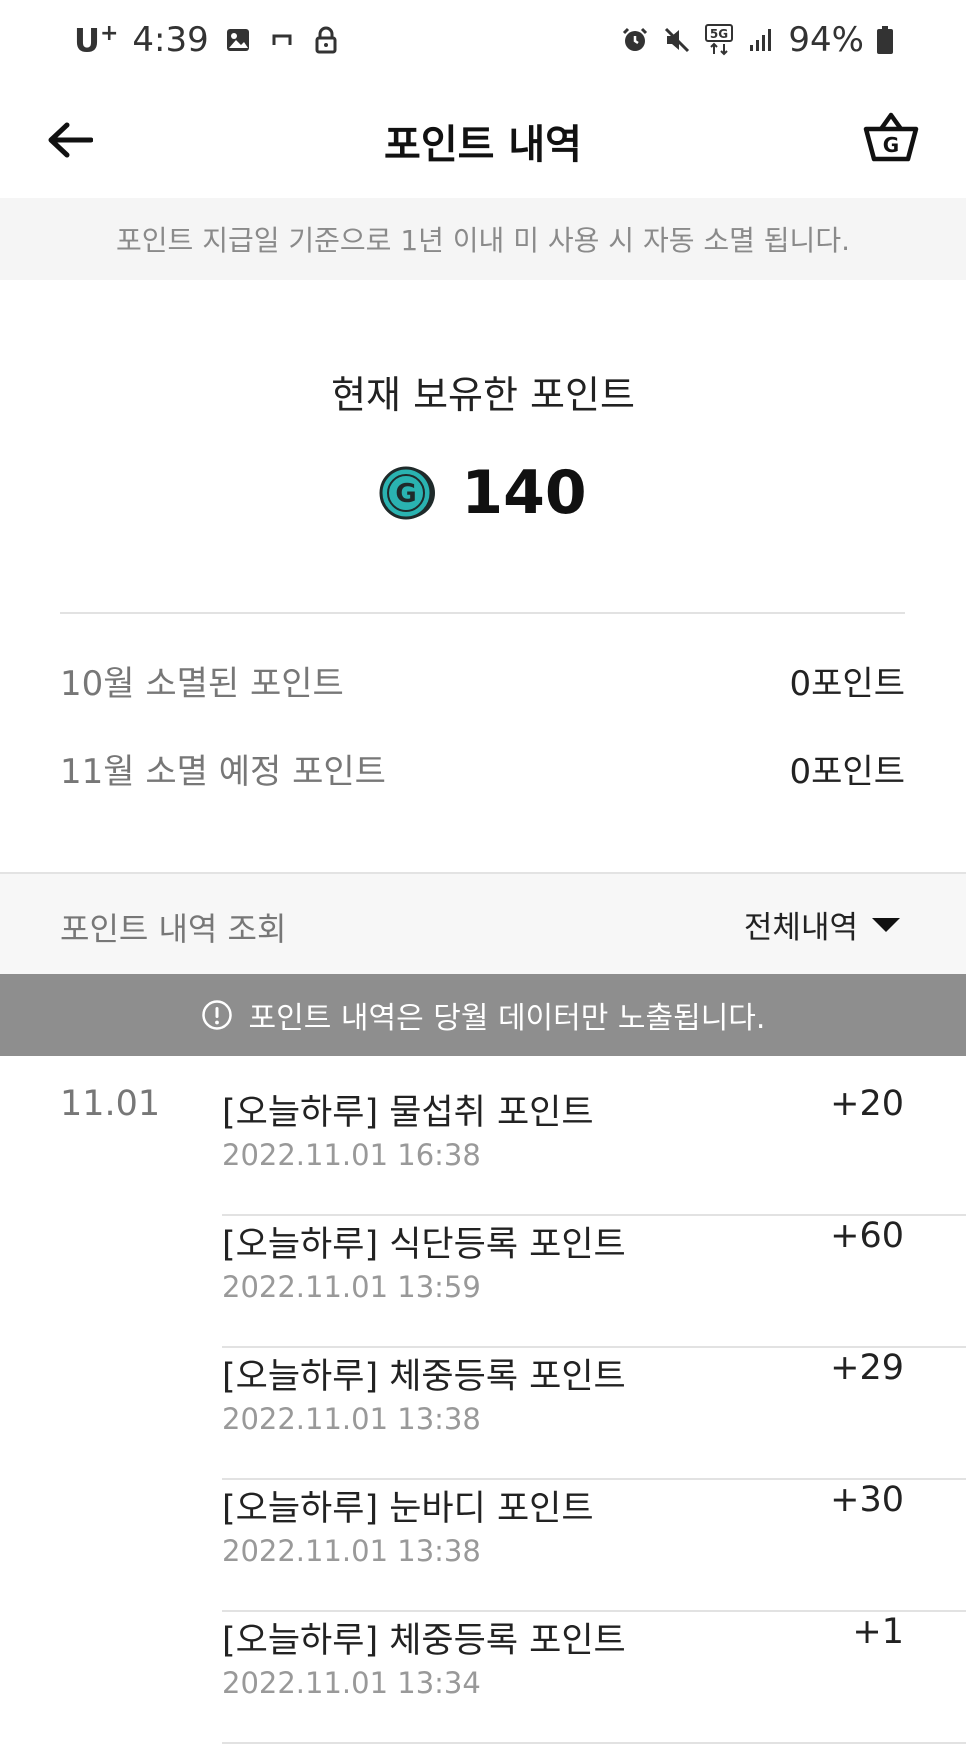  Describe the element at coordinates (408, 1113) in the screenshot. I see `transaction-title: [오늘하루] 물섭취 포인트` at that location.